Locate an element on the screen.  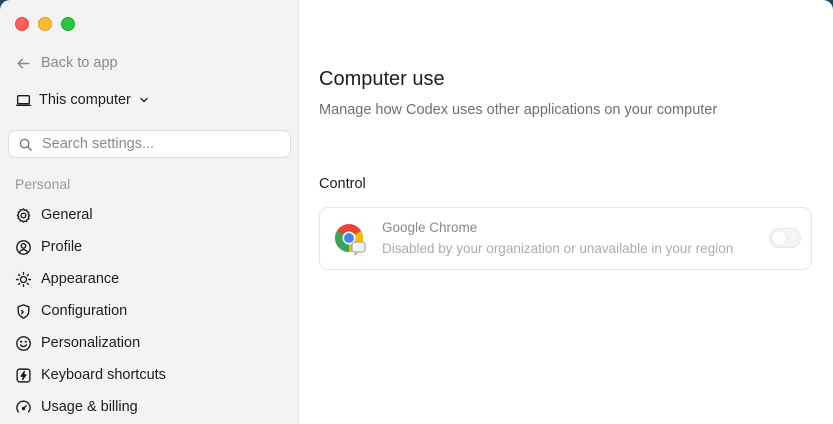
device-selector: This computer is located at coordinates (82, 100).